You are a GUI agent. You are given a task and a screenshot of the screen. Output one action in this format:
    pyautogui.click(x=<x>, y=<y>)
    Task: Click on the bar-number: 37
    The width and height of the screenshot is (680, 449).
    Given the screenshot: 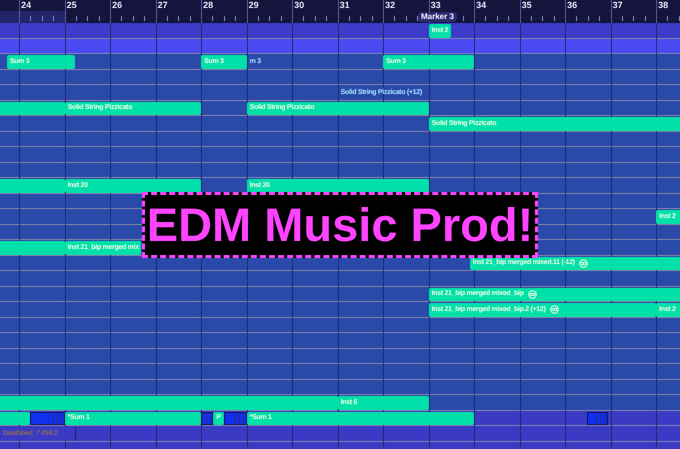 What is the action you would take?
    pyautogui.click(x=617, y=5)
    